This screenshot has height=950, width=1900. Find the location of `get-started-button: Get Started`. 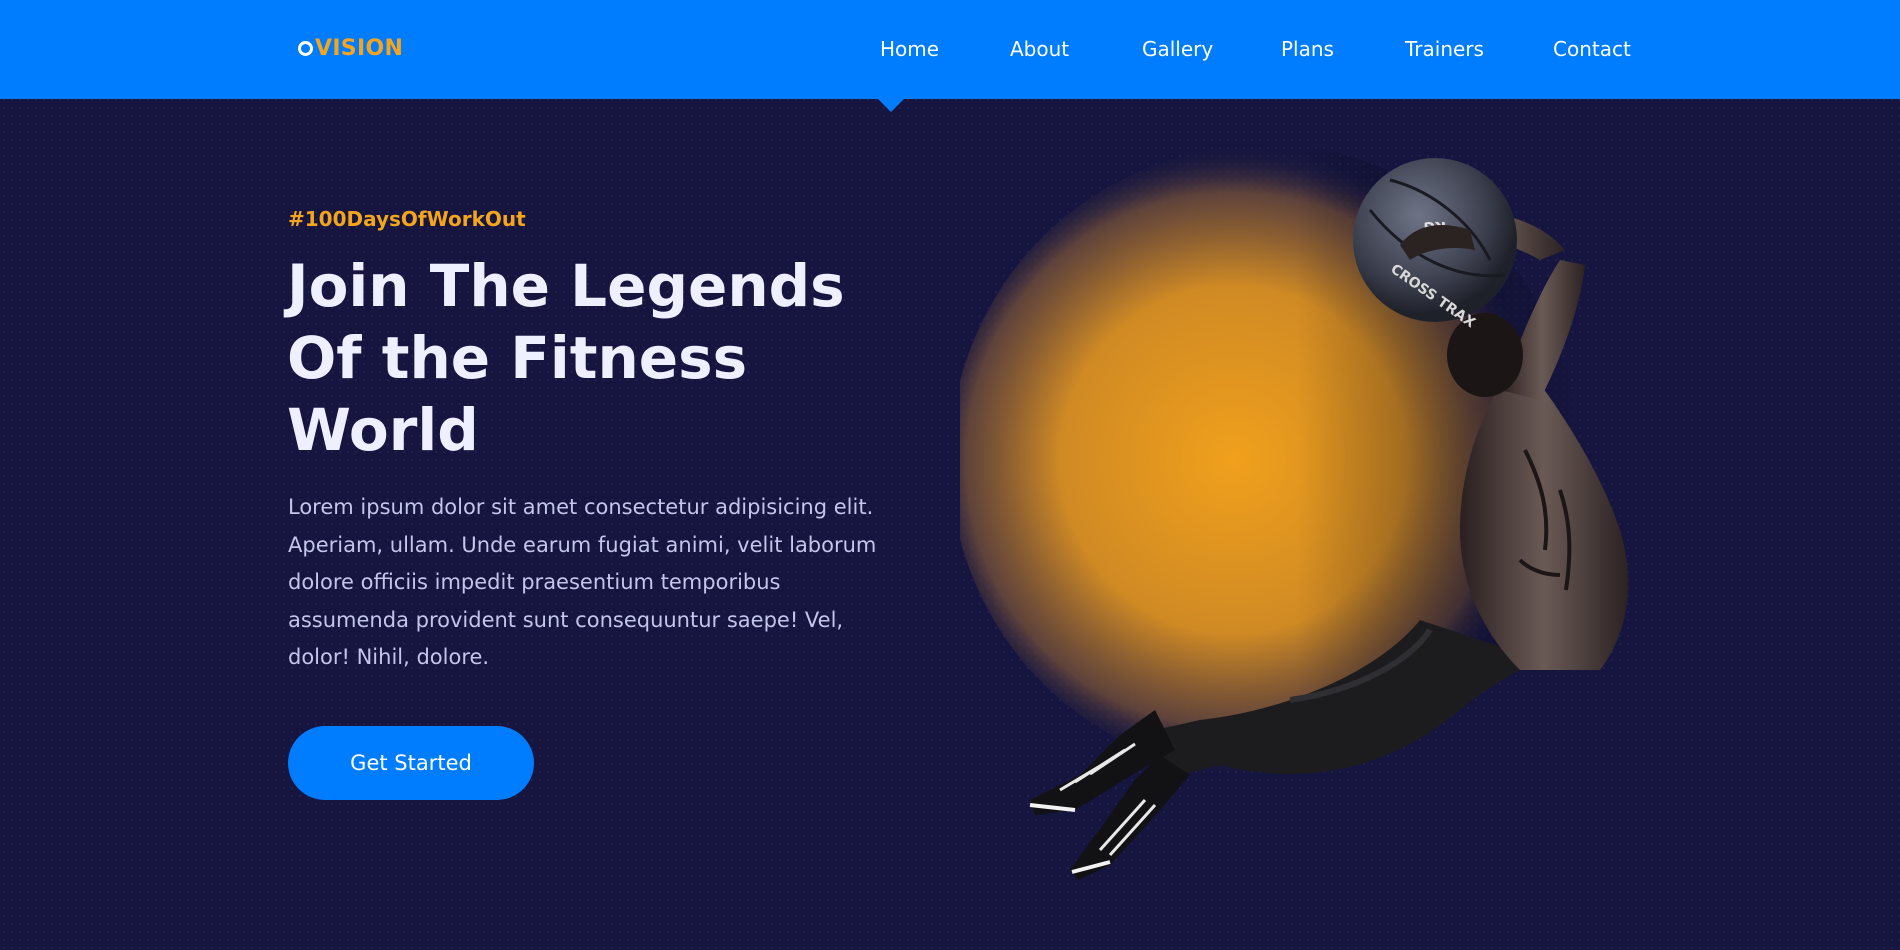

get-started-button: Get Started is located at coordinates (411, 763).